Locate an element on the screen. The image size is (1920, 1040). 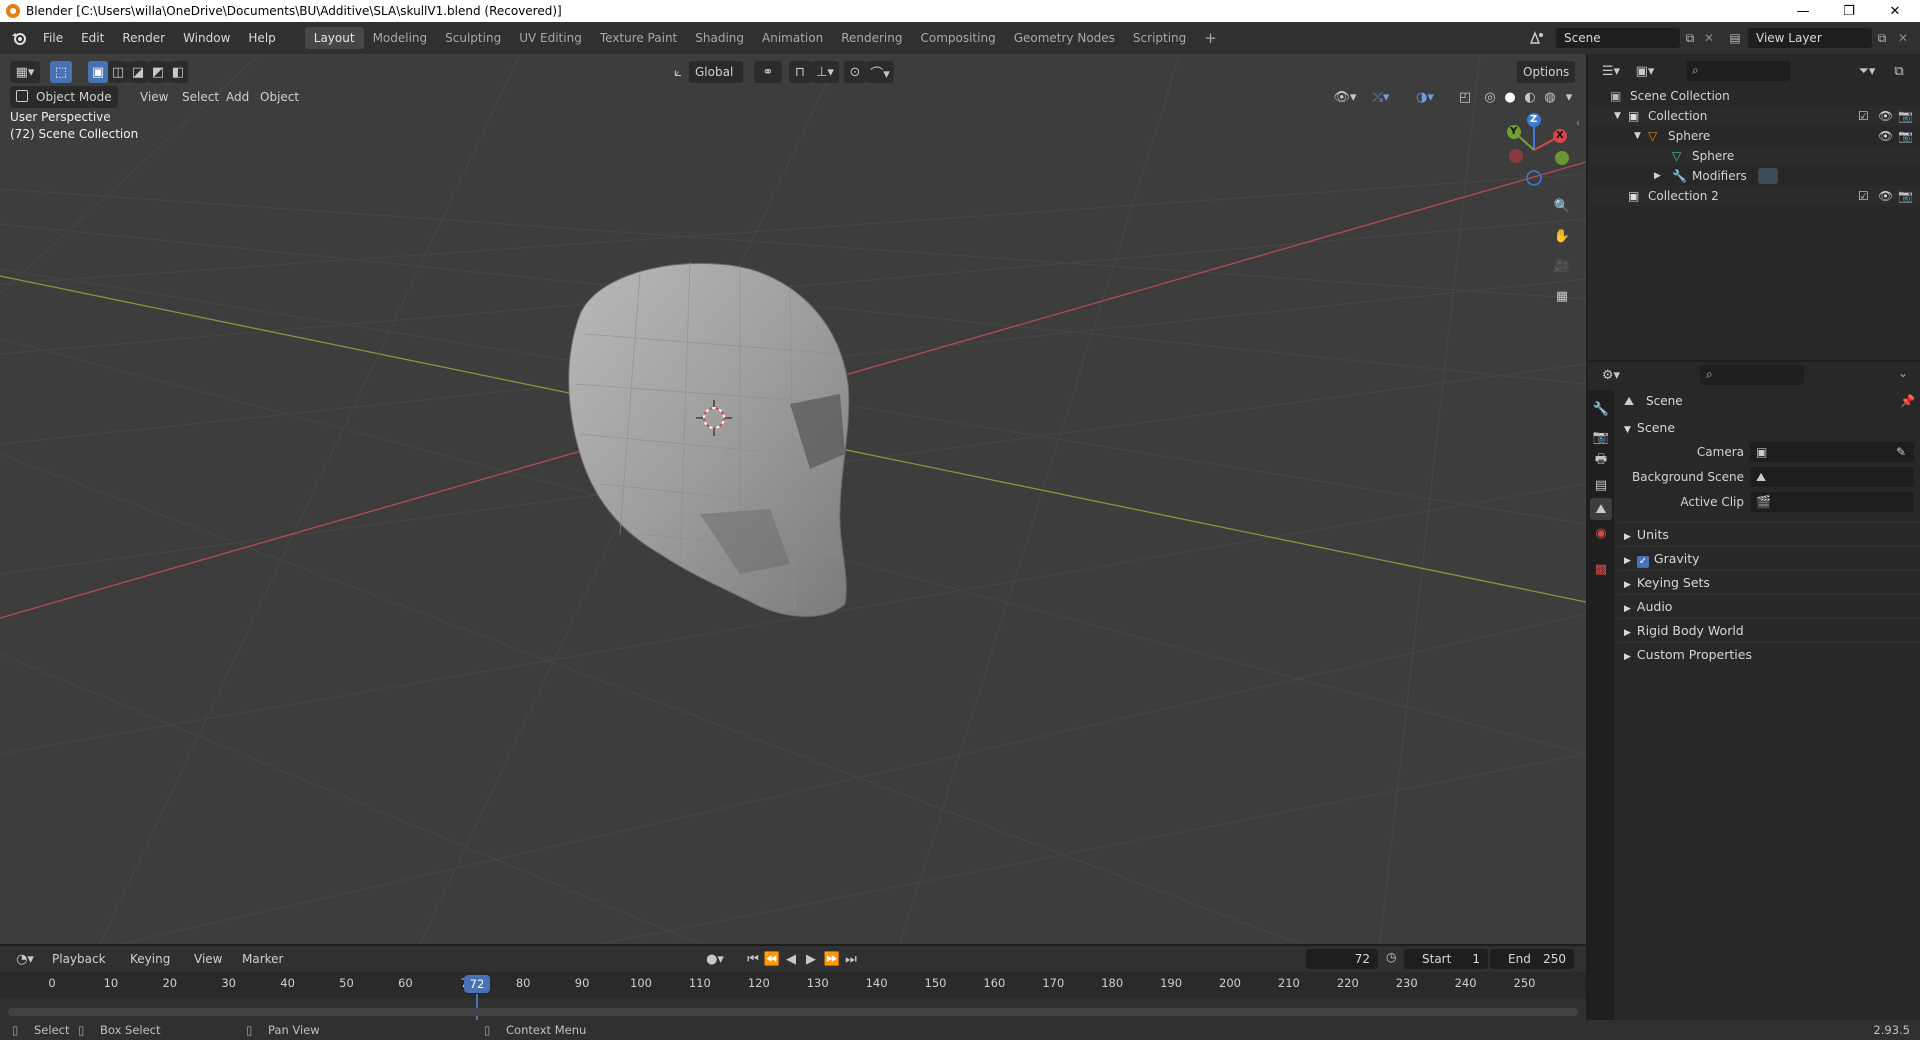
custom-properties-panel-header: ▶ Custom Properties is located at coordinates (1769, 654).